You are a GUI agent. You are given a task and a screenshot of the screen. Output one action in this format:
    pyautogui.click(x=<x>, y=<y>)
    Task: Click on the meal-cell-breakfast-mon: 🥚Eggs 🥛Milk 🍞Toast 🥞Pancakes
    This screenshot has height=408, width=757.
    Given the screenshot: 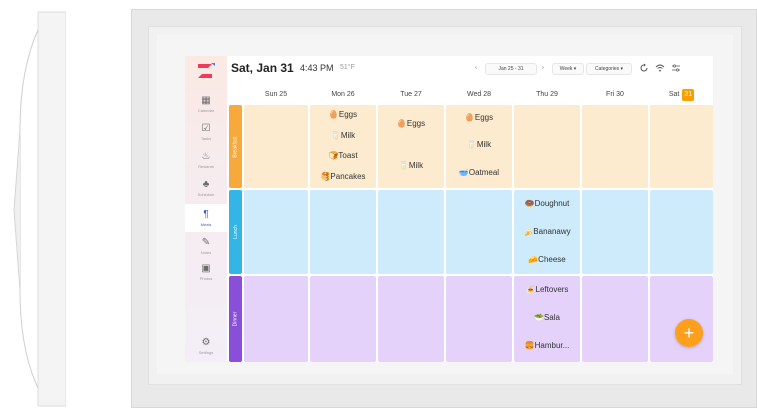 What is the action you would take?
    pyautogui.click(x=343, y=146)
    